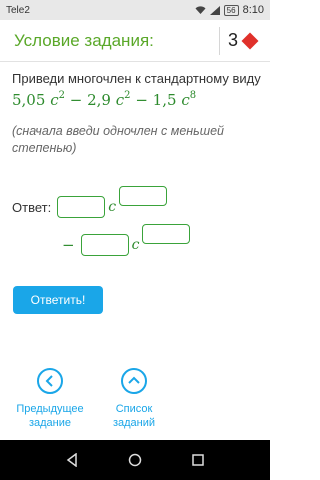  I want to click on task-list-label-line-1: Список, so click(134, 409).